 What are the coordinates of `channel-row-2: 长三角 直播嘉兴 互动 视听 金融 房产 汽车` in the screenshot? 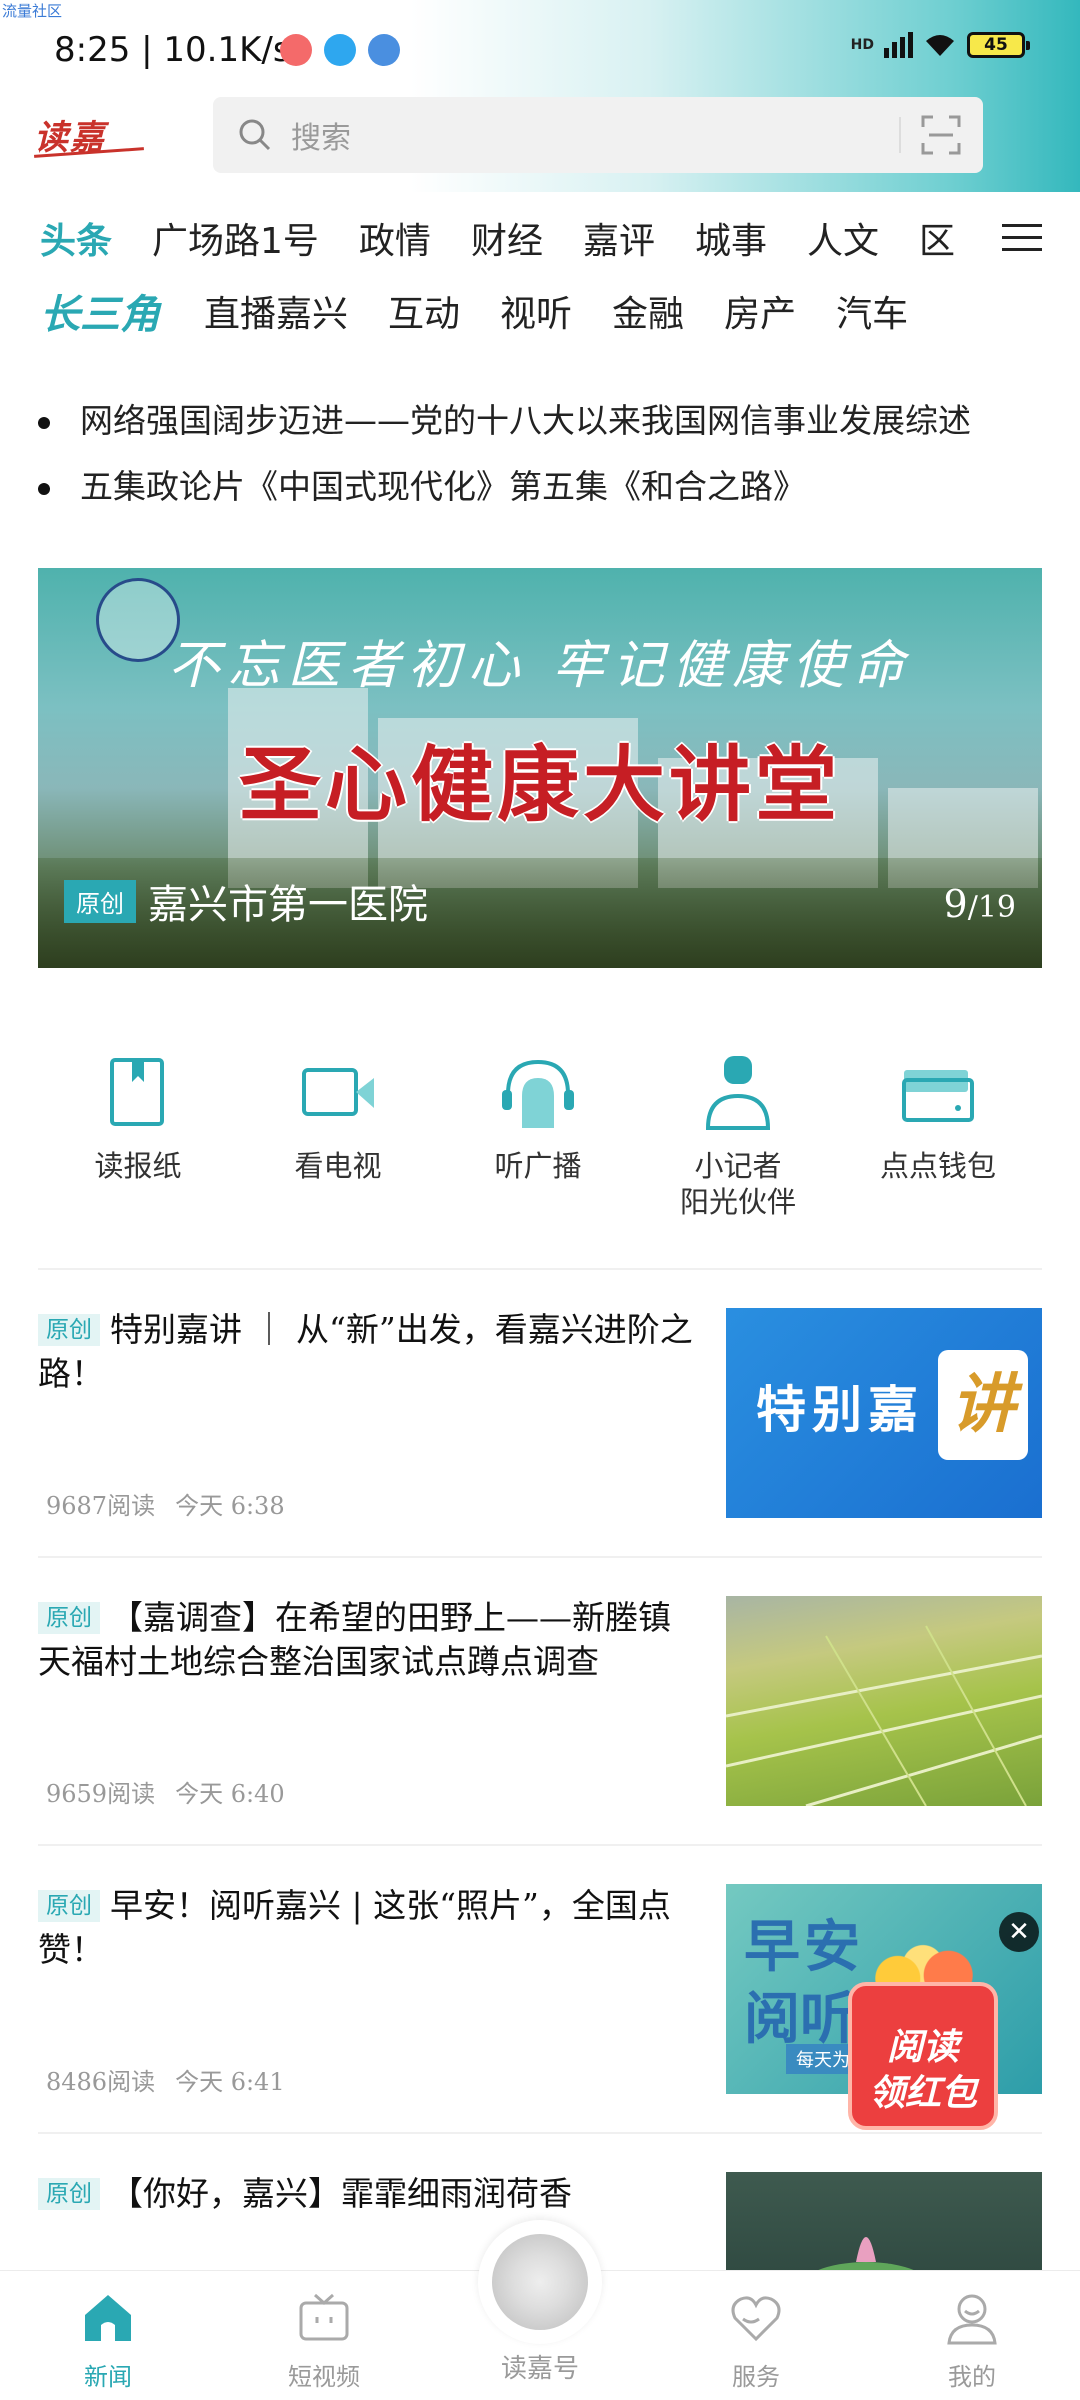 It's located at (494, 311).